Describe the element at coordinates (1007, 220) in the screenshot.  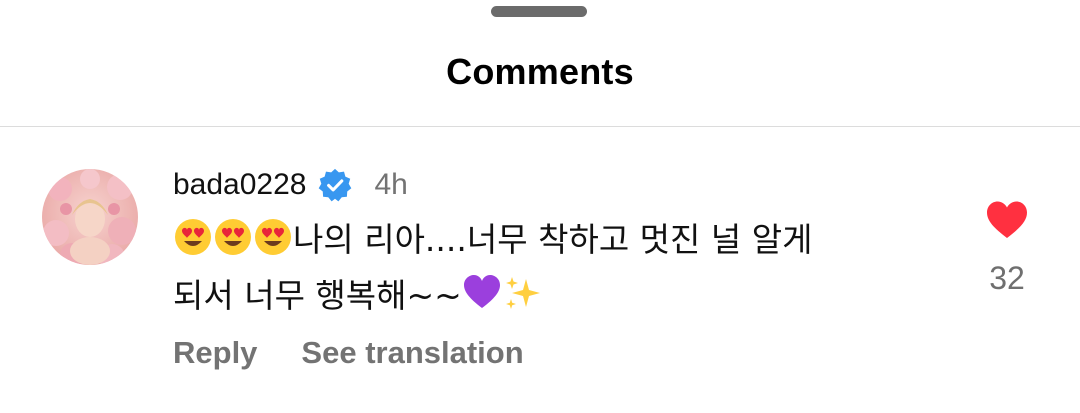
I see `heart-icon` at that location.